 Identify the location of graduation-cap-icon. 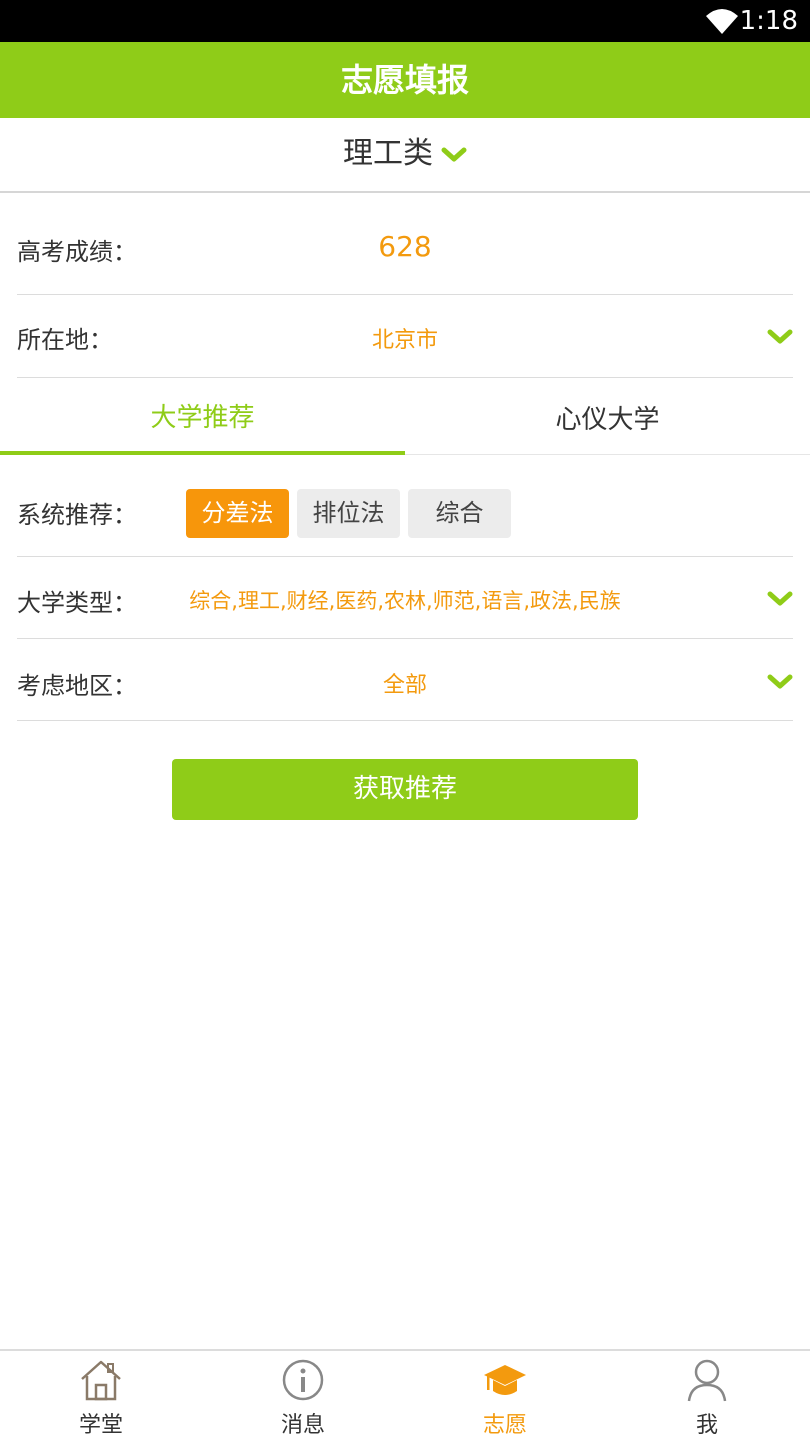
(505, 1380).